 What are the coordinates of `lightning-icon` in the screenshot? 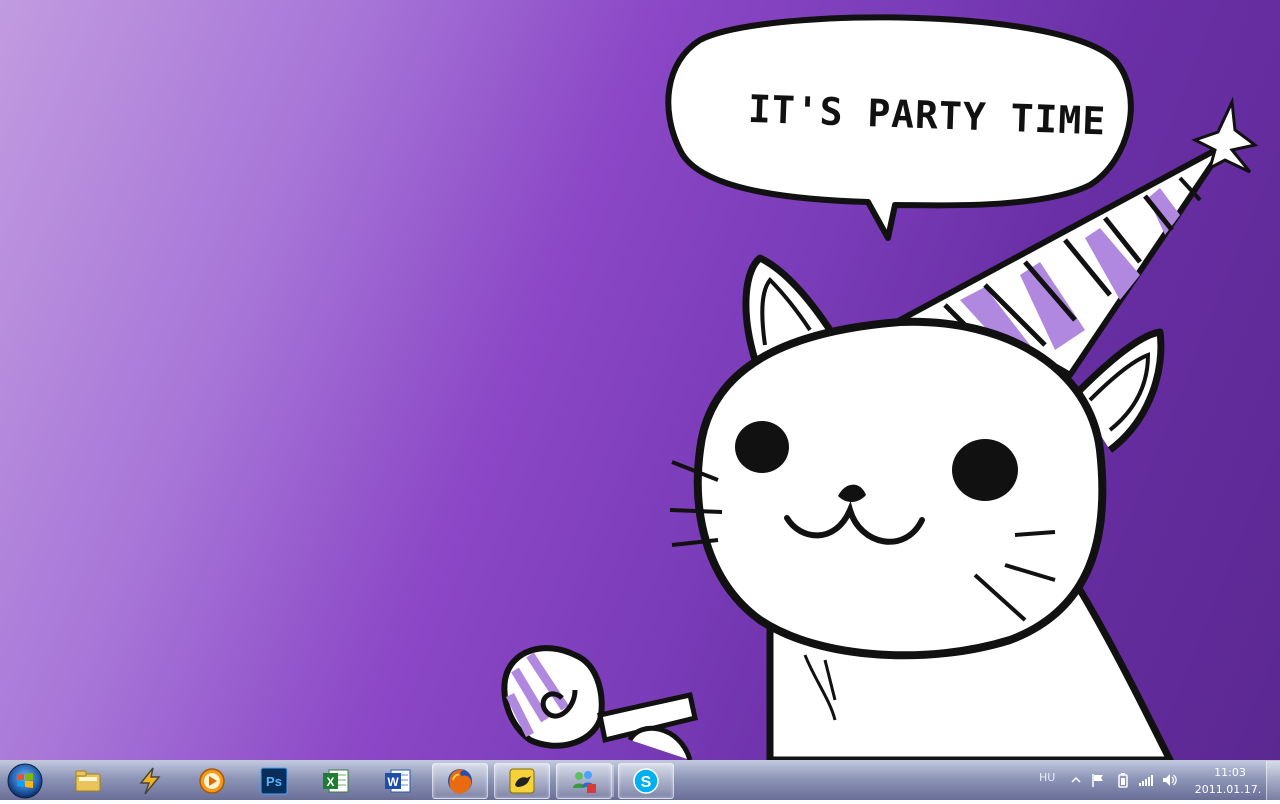 It's located at (150, 781).